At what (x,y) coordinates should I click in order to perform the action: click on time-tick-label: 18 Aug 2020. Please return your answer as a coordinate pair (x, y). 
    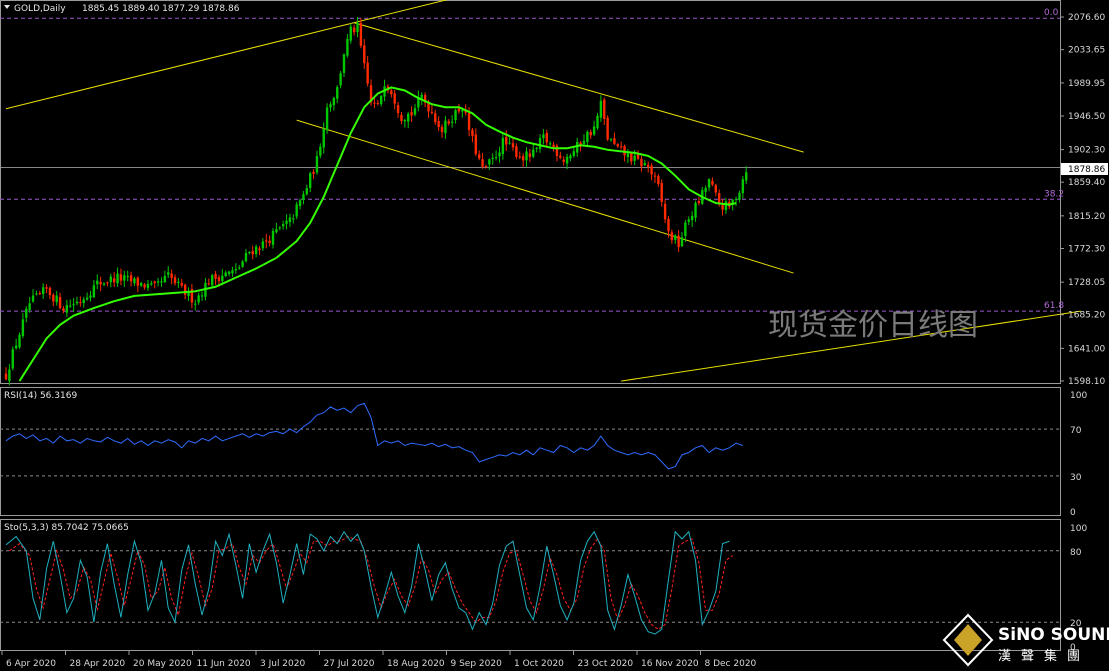
    Looking at the image, I should click on (416, 664).